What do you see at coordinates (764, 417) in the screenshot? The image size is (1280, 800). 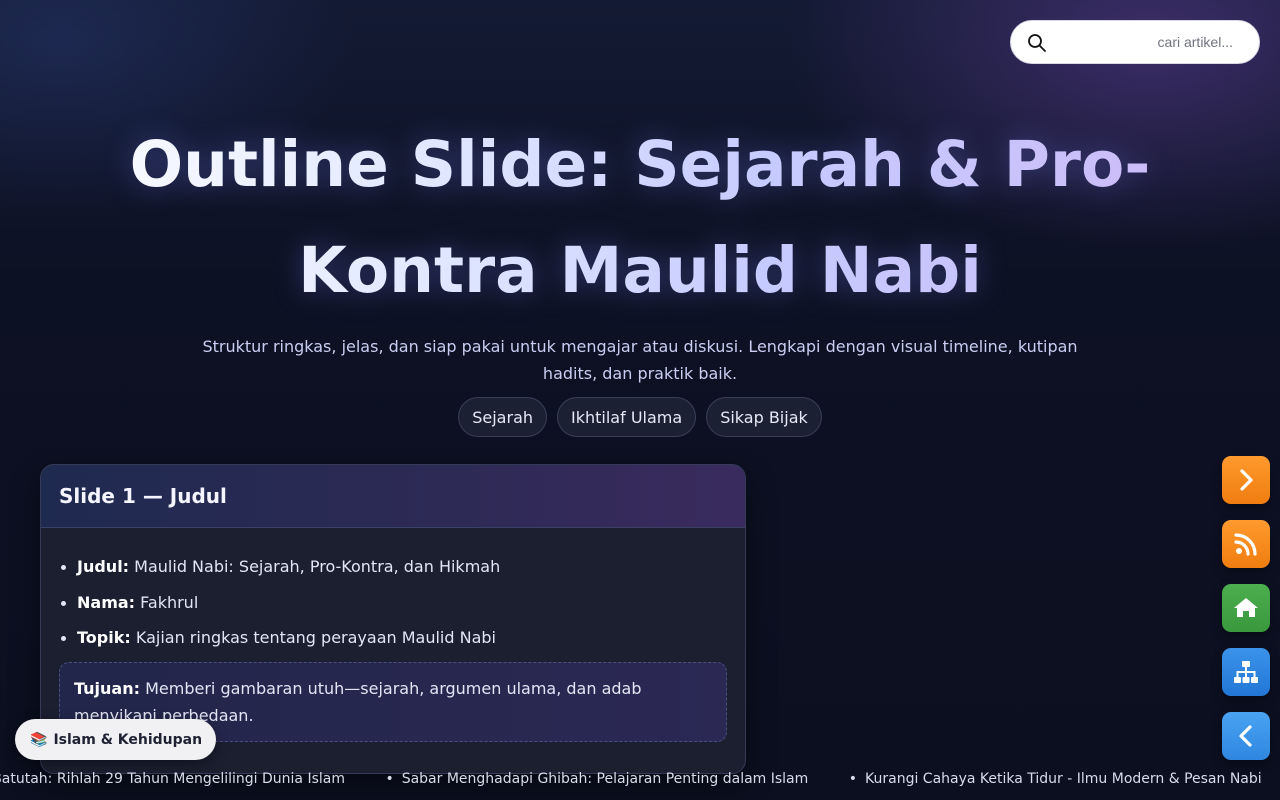 I see `tag-sikap-bijak: Sikap Bijak` at bounding box center [764, 417].